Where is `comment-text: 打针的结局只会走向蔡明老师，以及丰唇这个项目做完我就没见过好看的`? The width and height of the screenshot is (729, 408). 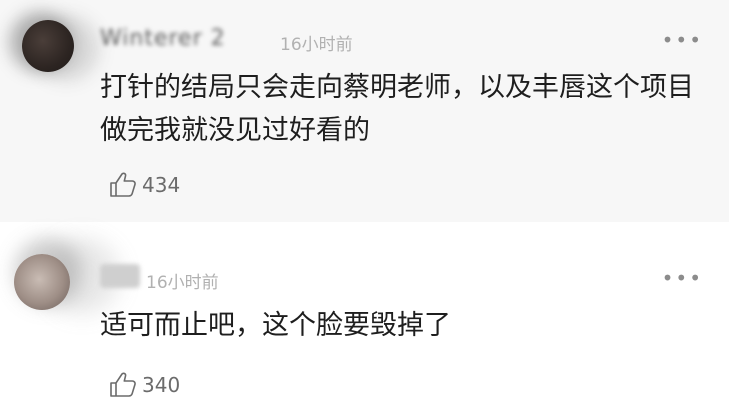 comment-text: 打针的结局只会走向蔡明老师，以及丰唇这个项目做完我就没见过好看的 is located at coordinates (397, 109).